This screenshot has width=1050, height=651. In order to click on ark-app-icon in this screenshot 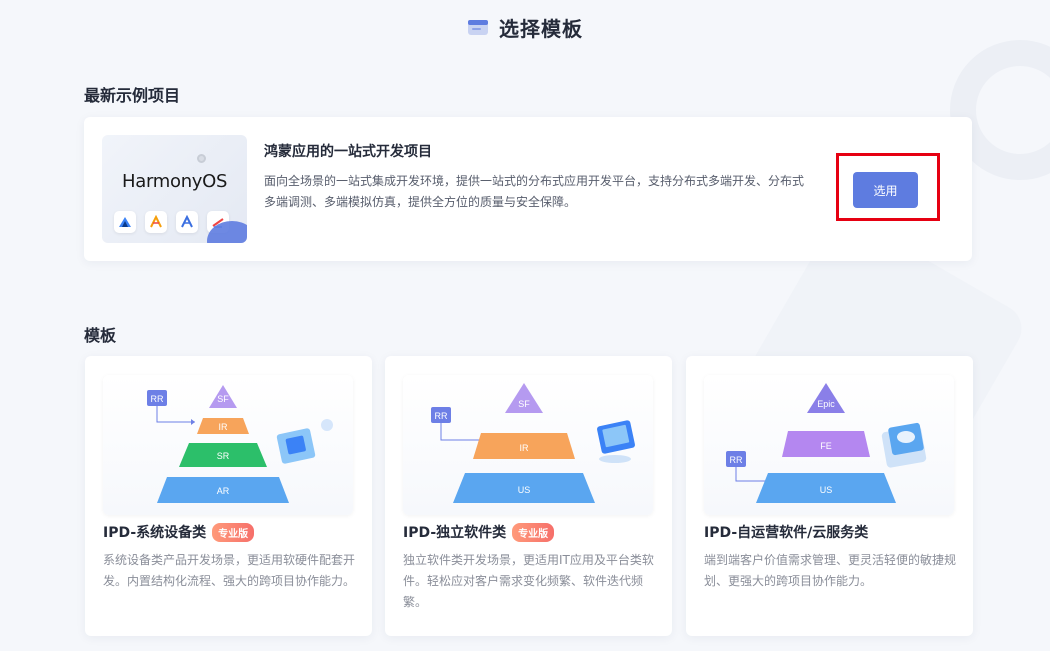, I will do `click(156, 222)`.